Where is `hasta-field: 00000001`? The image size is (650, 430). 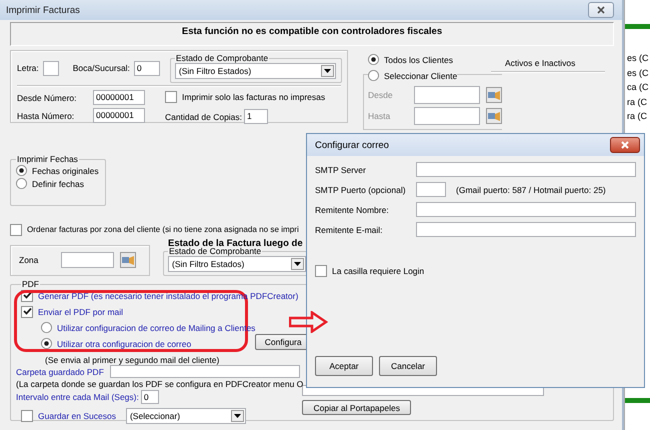
hasta-field: 00000001 is located at coordinates (119, 115).